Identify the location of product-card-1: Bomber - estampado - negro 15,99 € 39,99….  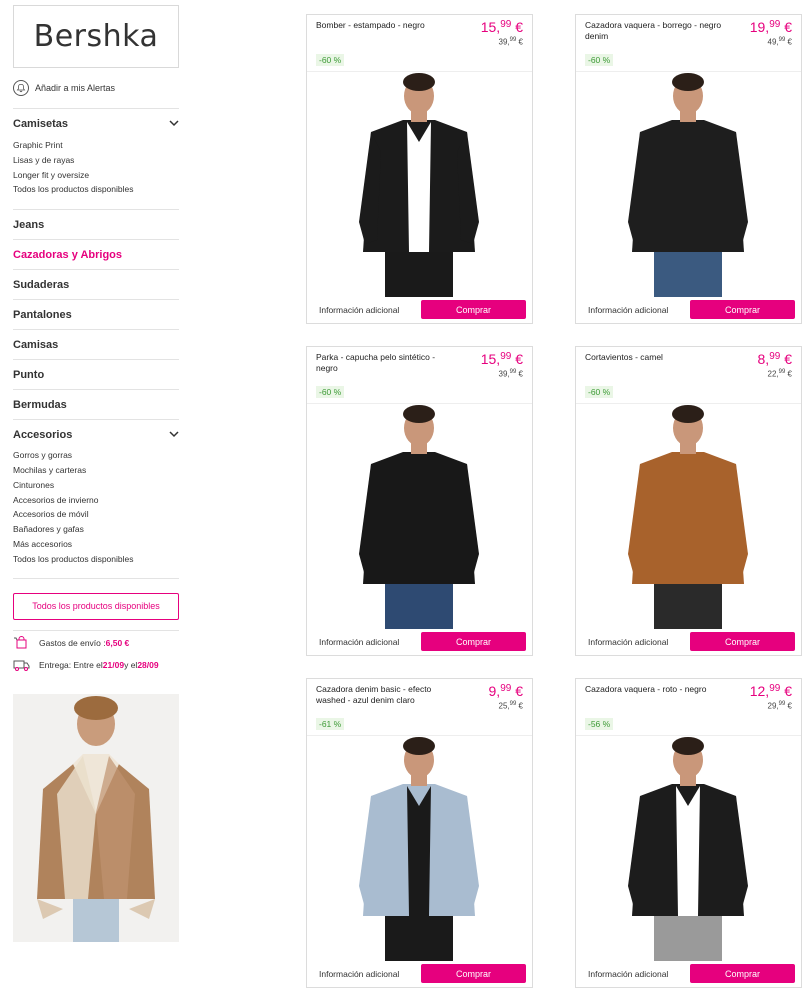
(419, 169).